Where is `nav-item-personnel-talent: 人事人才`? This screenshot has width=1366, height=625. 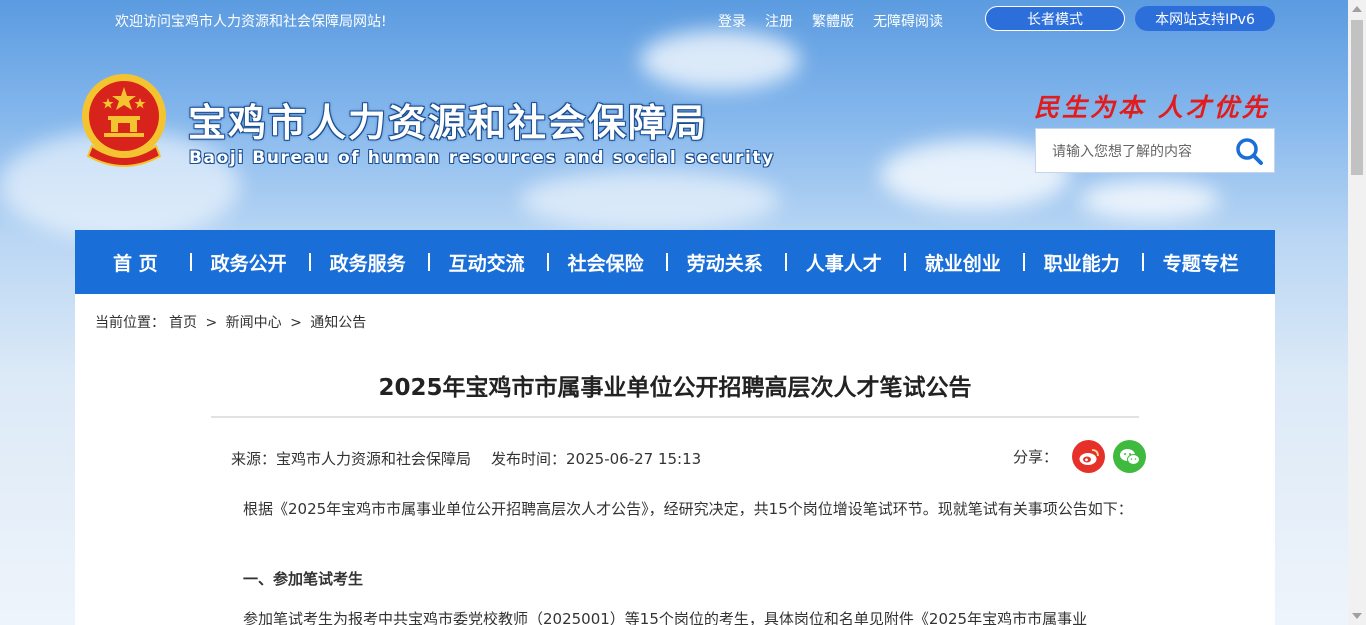
nav-item-personnel-talent: 人事人才 is located at coordinates (844, 262).